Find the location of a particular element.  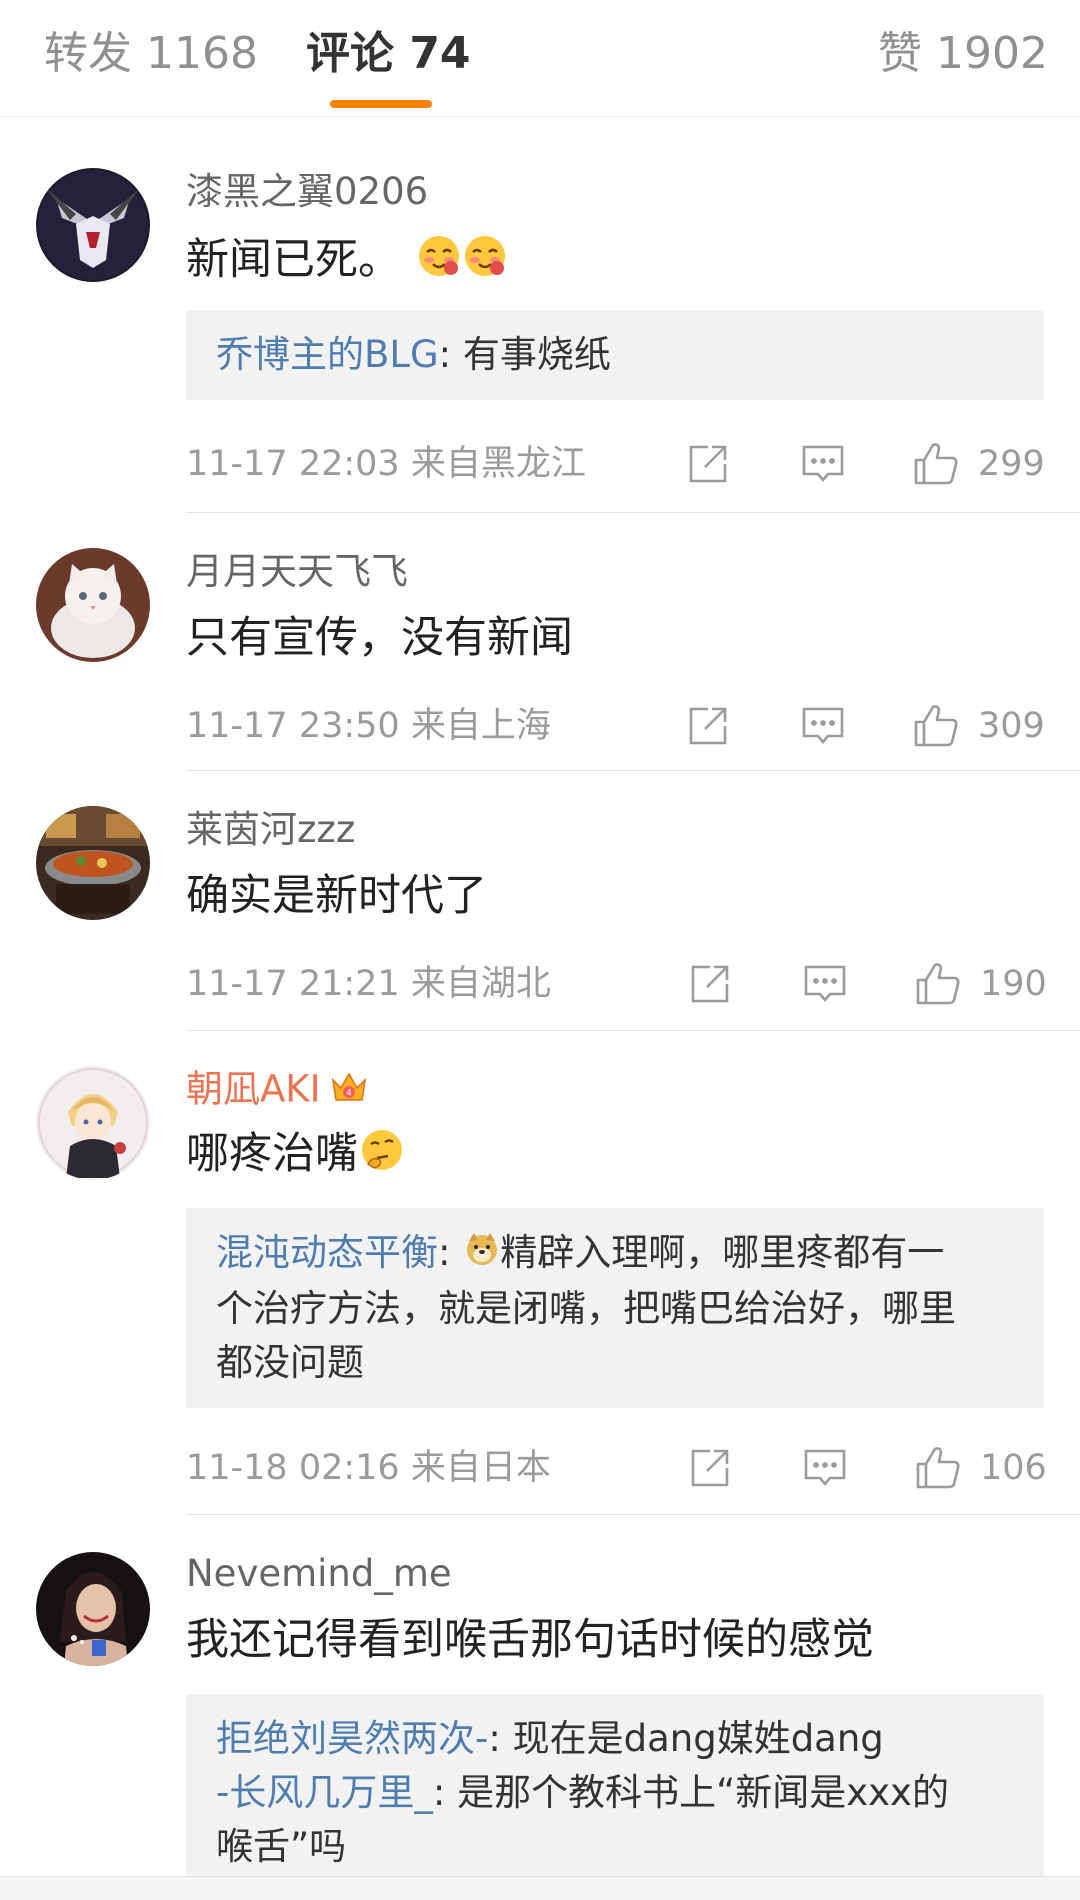

comment-time: 11-17 21:21 is located at coordinates (293, 984).